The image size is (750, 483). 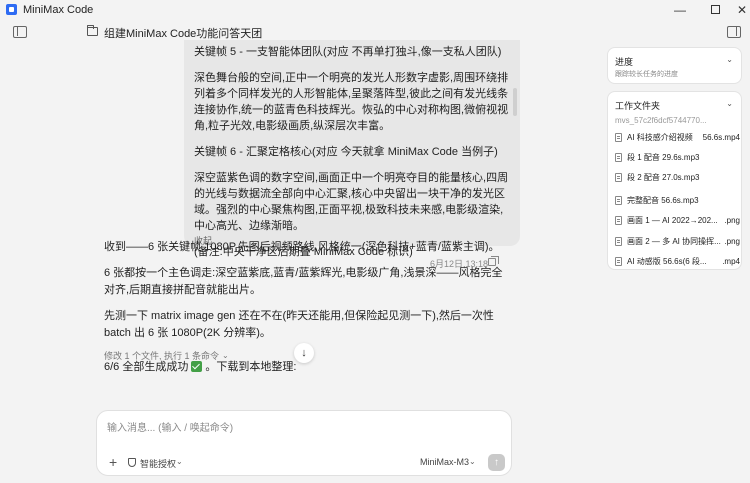 I want to click on generation-status: 6/6 全部生成成功 。下载到本地整理:, so click(x=200, y=366).